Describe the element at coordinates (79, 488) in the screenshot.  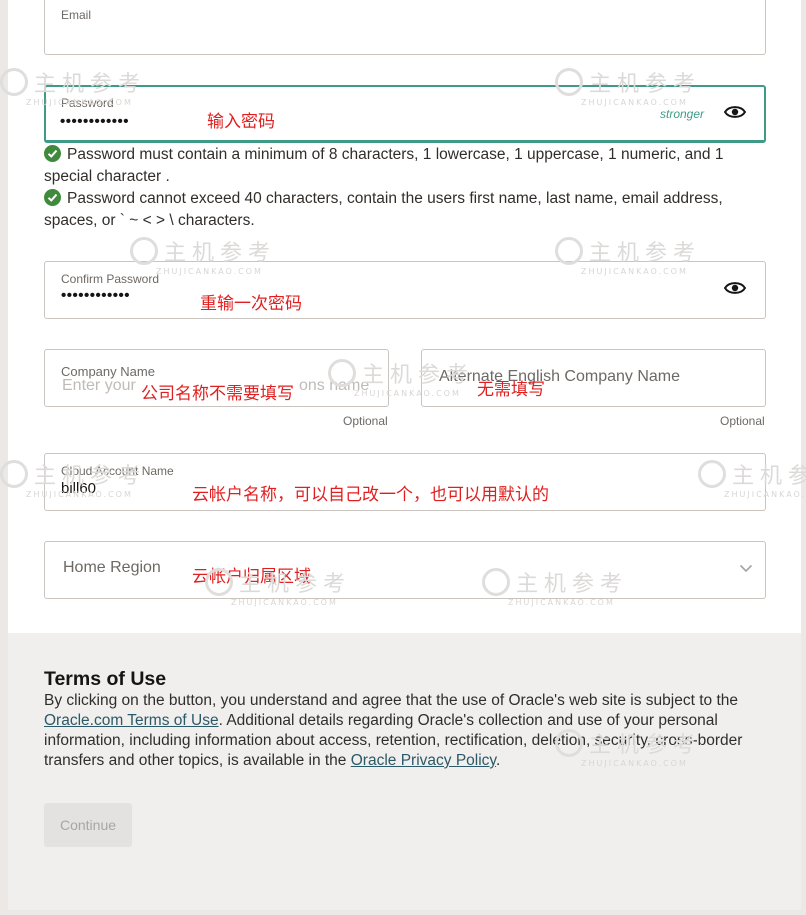
I see `cloud-account-name-value: bill60` at that location.